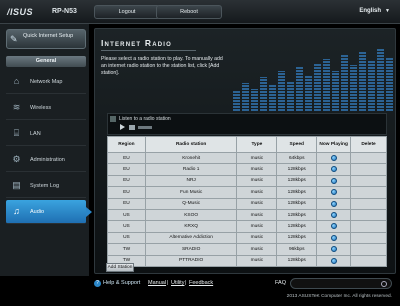 The width and height of the screenshot is (400, 306). What do you see at coordinates (46, 134) in the screenshot?
I see `sidebar-item-lan: ⌸ LAN` at bounding box center [46, 134].